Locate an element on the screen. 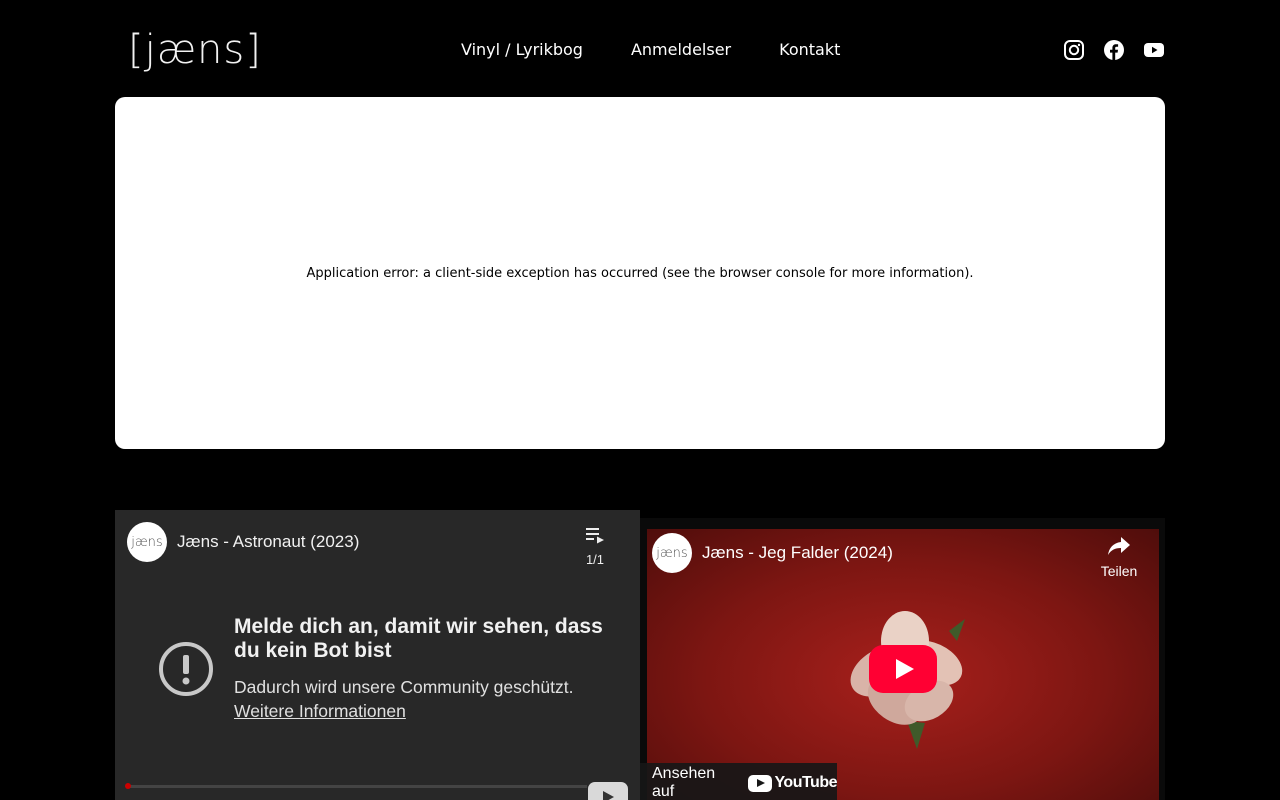 This screenshot has height=800, width=1280. progress-handle is located at coordinates (128, 786).